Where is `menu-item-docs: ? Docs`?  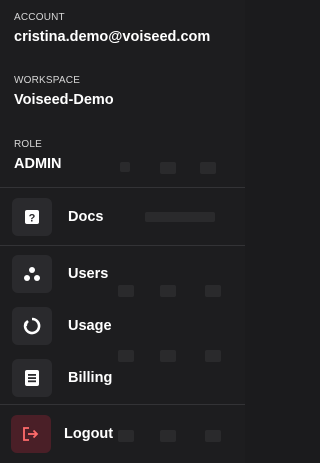 menu-item-docs: ? Docs is located at coordinates (122, 217).